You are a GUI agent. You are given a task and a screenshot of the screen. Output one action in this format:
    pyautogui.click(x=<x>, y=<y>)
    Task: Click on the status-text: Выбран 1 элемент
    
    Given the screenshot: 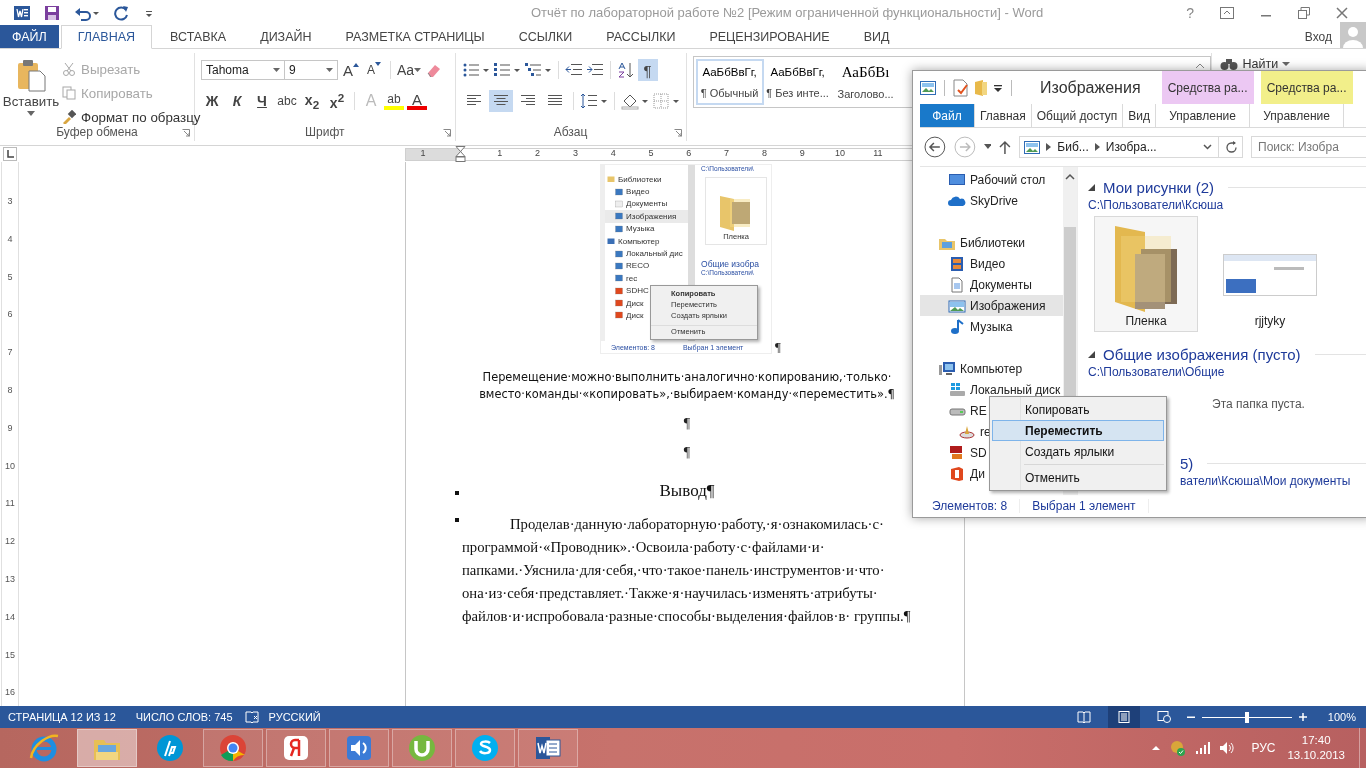 What is the action you would take?
    pyautogui.click(x=1084, y=506)
    